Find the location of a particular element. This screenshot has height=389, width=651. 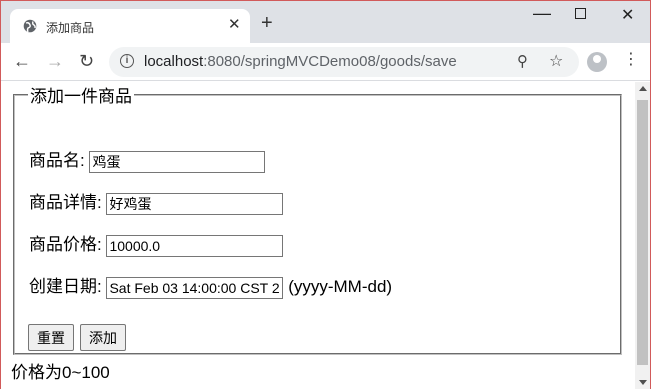

name-input is located at coordinates (177, 161).